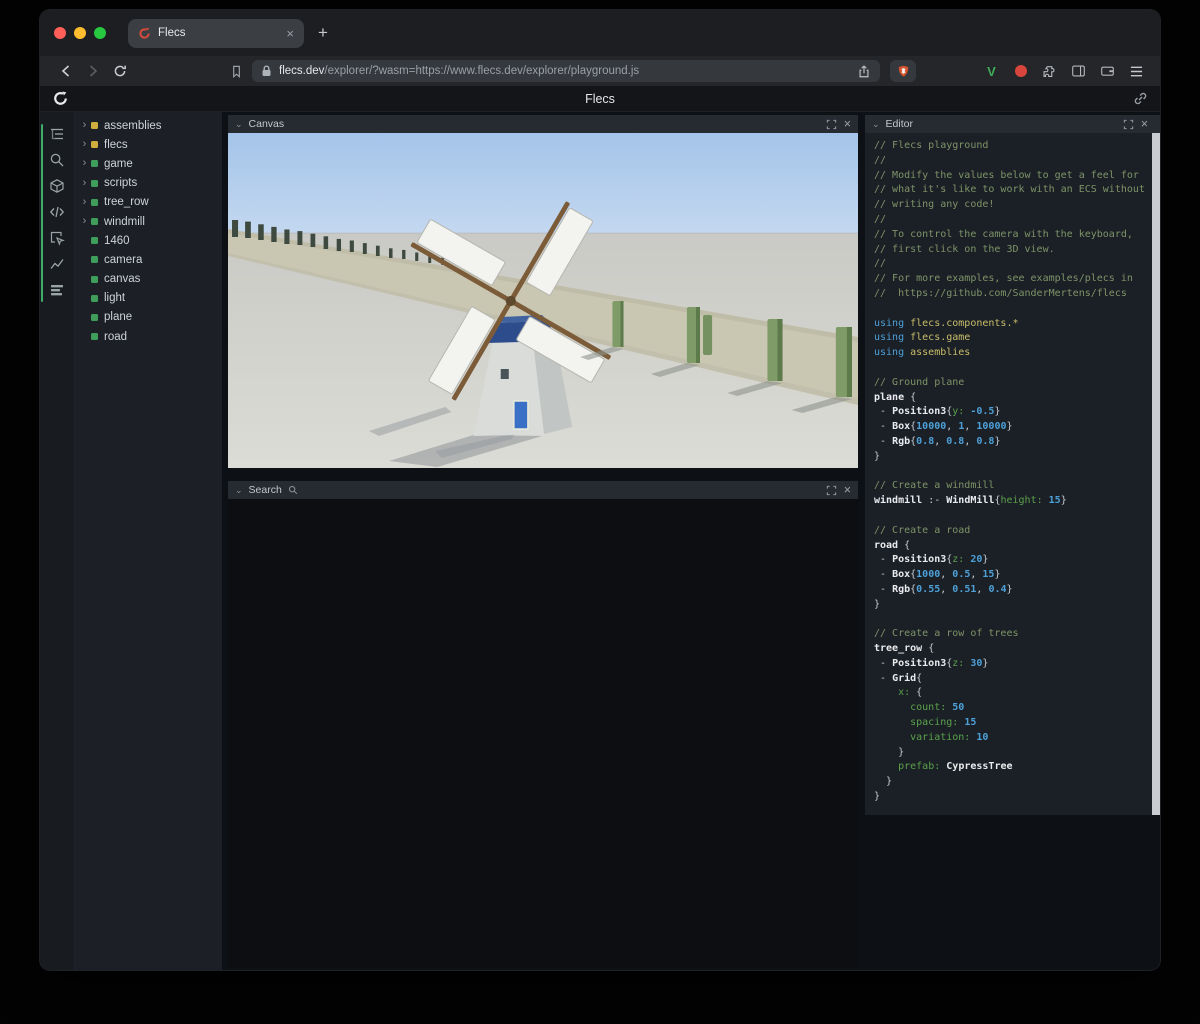 The width and height of the screenshot is (1200, 1024). Describe the element at coordinates (57, 264) in the screenshot. I see `chart-icon` at that location.